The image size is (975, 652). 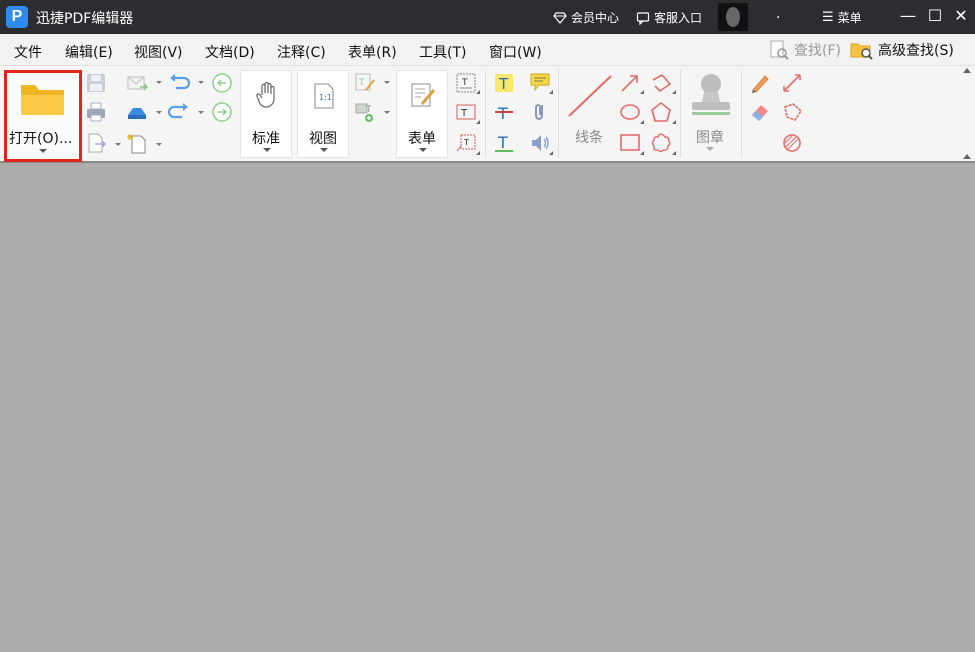 What do you see at coordinates (760, 83) in the screenshot?
I see `pencil-icon` at bounding box center [760, 83].